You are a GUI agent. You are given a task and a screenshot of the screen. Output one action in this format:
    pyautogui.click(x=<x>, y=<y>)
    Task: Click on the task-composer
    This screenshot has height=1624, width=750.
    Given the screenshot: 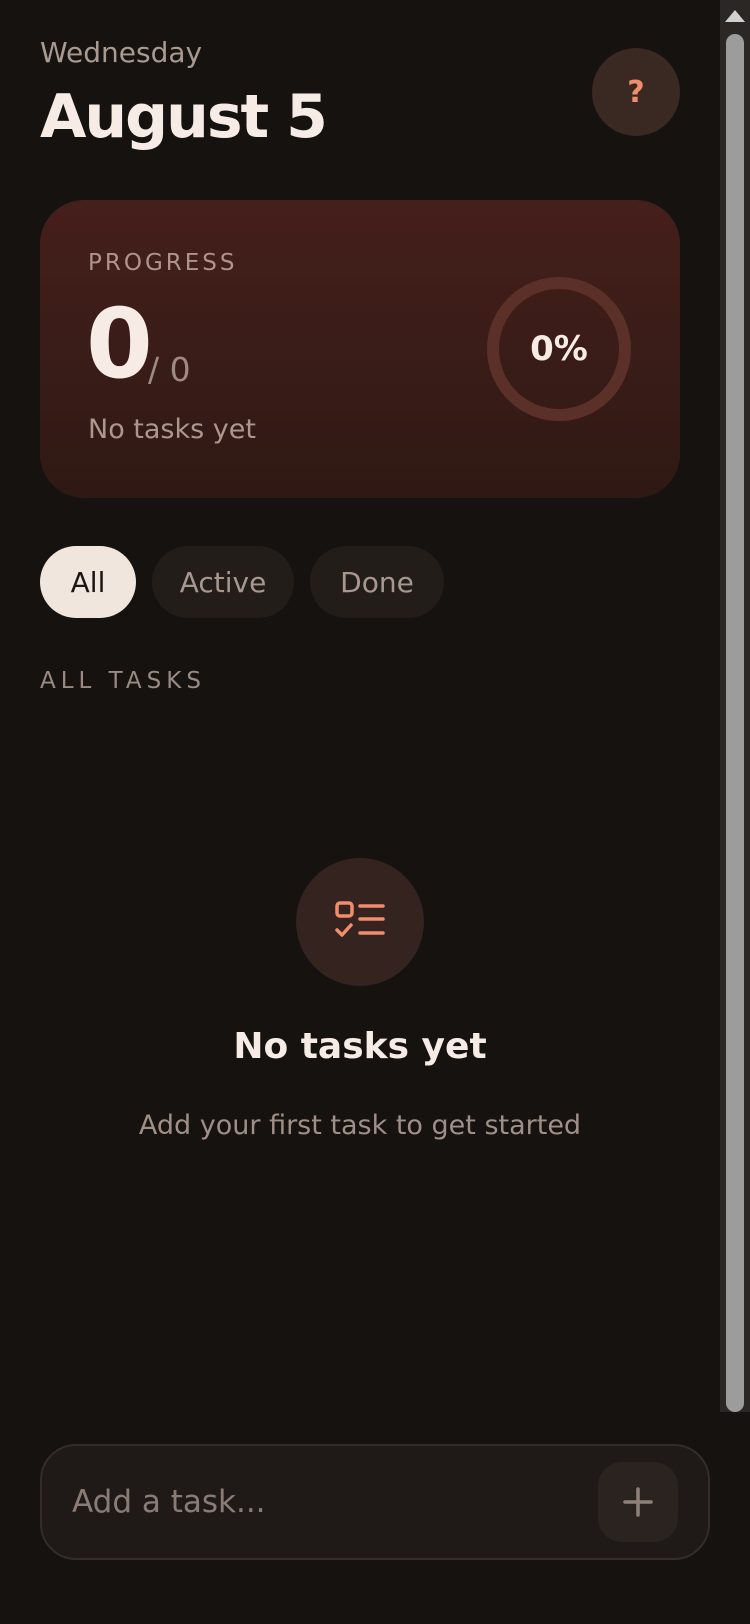 What is the action you would take?
    pyautogui.click(x=375, y=1502)
    